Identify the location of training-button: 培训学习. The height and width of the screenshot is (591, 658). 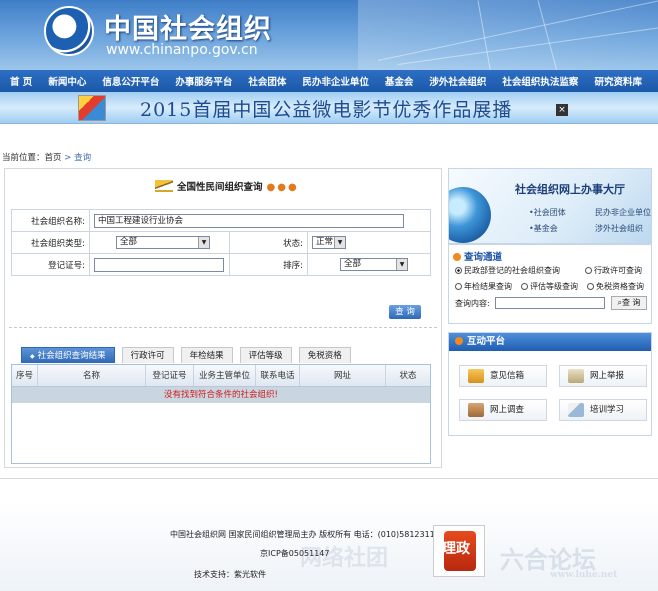
(603, 410).